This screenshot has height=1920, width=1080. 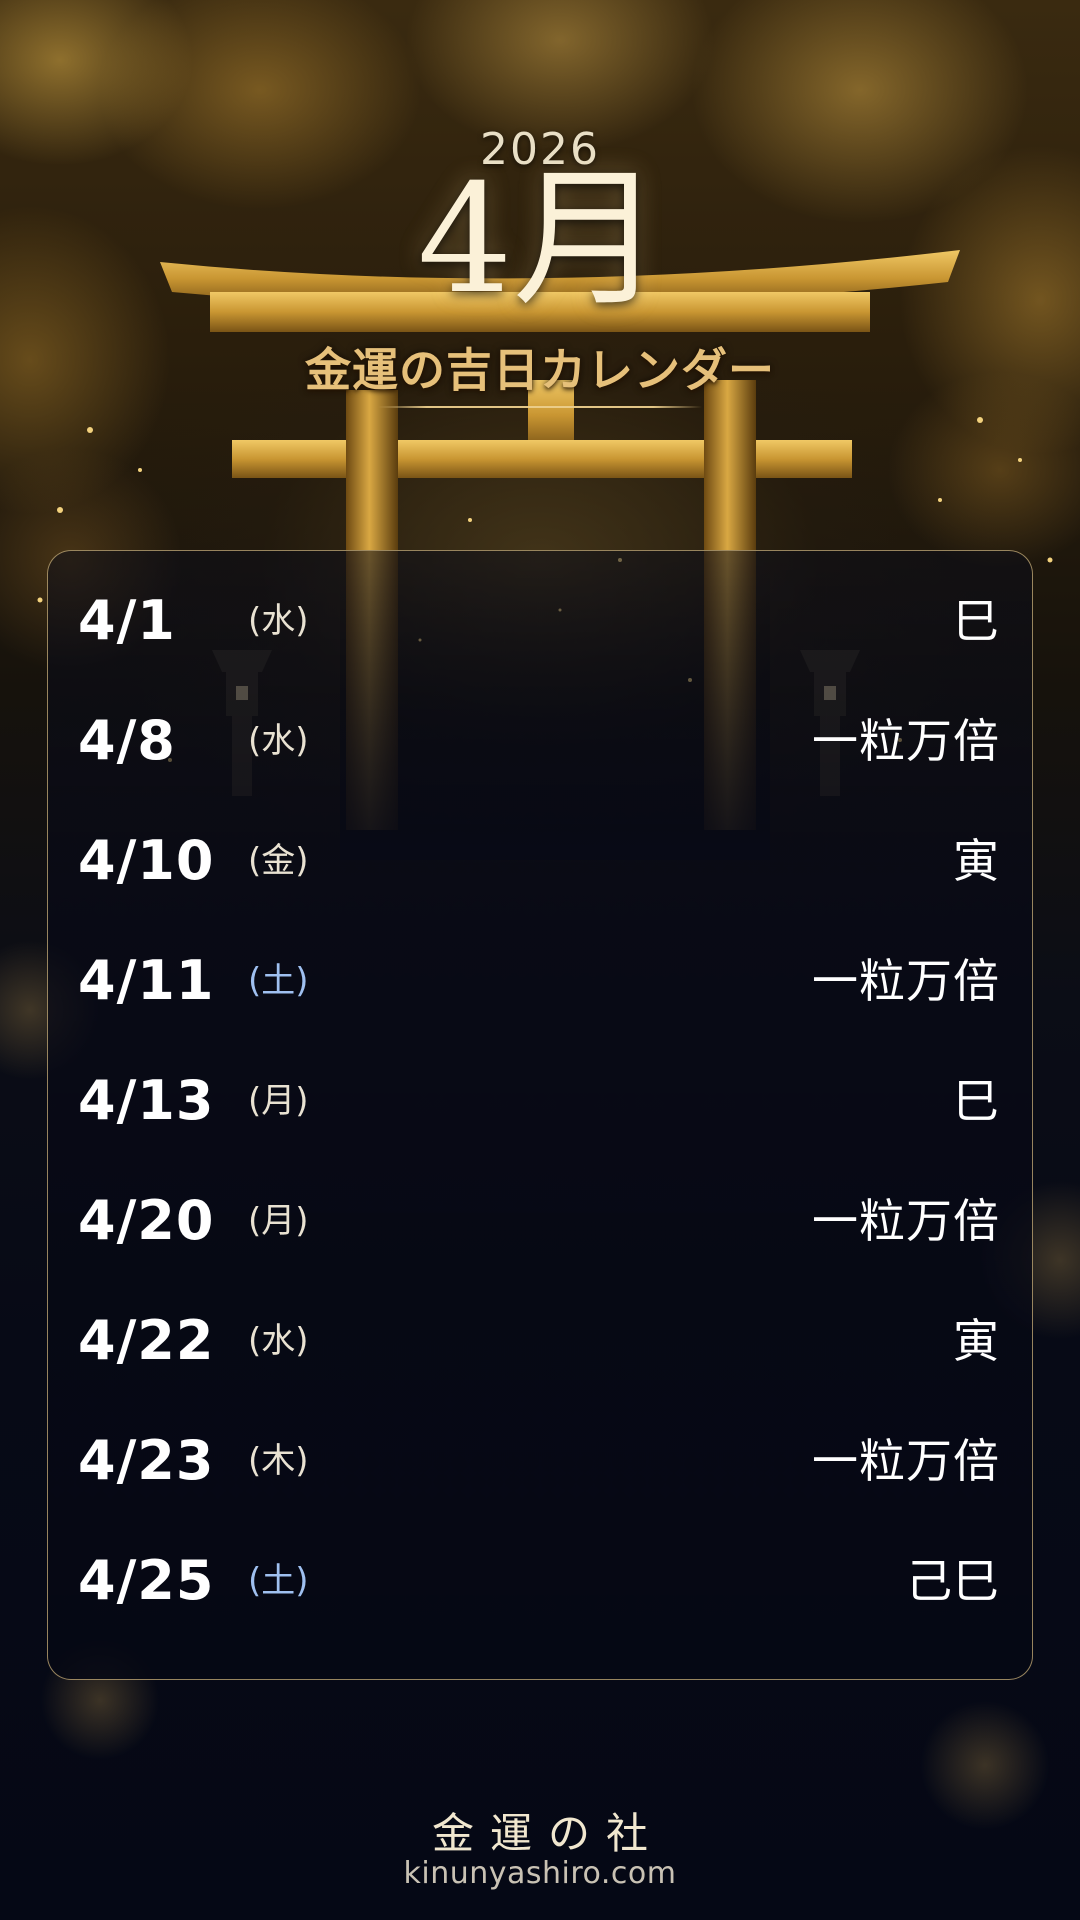 I want to click on row-date: 4/13, so click(x=146, y=1100).